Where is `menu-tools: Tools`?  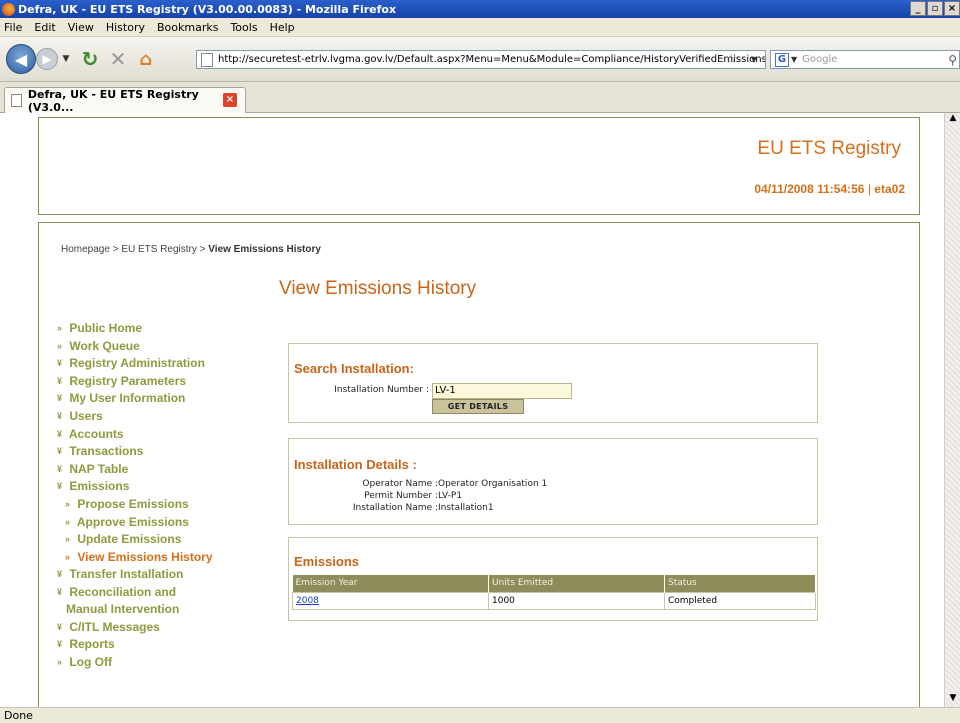 menu-tools: Tools is located at coordinates (243, 27).